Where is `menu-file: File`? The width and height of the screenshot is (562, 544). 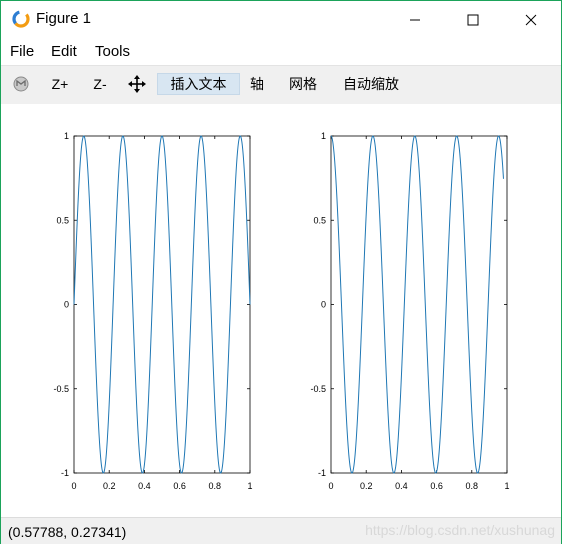 menu-file: File is located at coordinates (22, 51).